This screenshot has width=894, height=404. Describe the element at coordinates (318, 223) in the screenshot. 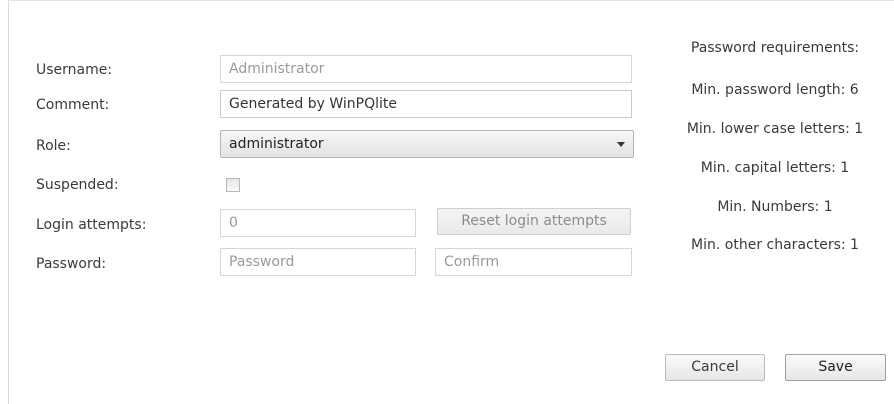

I see `login-attempts-field: 0` at that location.